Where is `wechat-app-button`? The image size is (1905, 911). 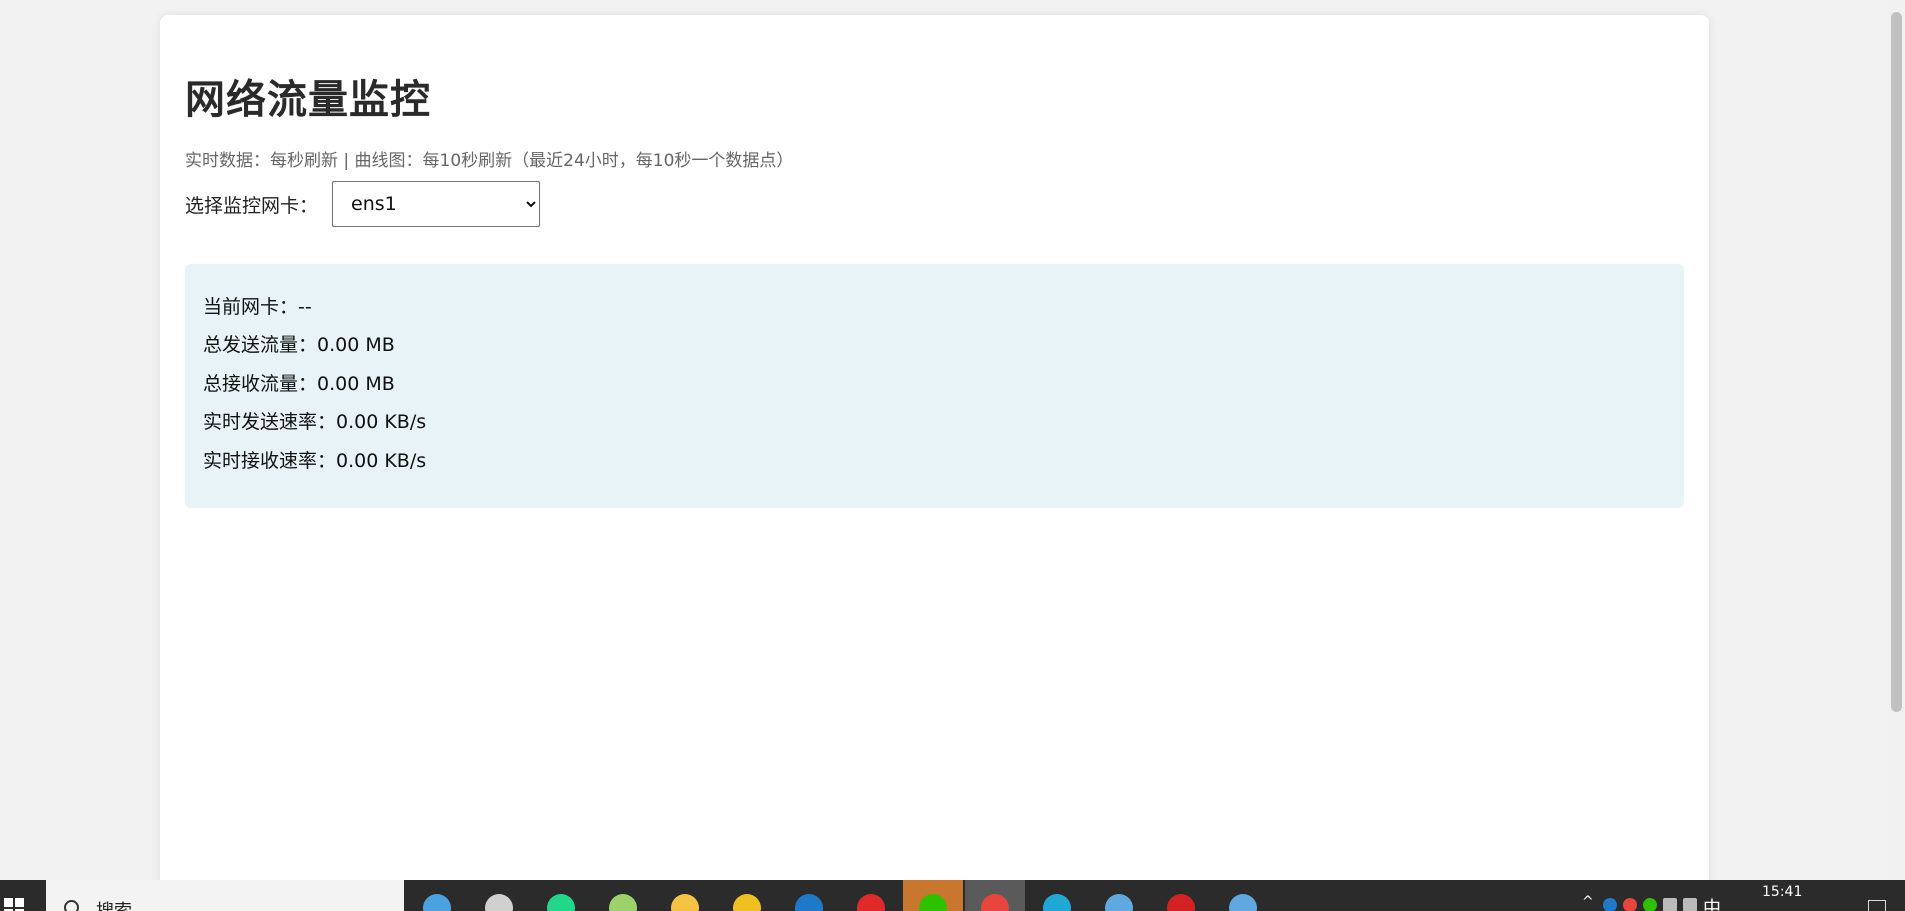 wechat-app-button is located at coordinates (933, 895).